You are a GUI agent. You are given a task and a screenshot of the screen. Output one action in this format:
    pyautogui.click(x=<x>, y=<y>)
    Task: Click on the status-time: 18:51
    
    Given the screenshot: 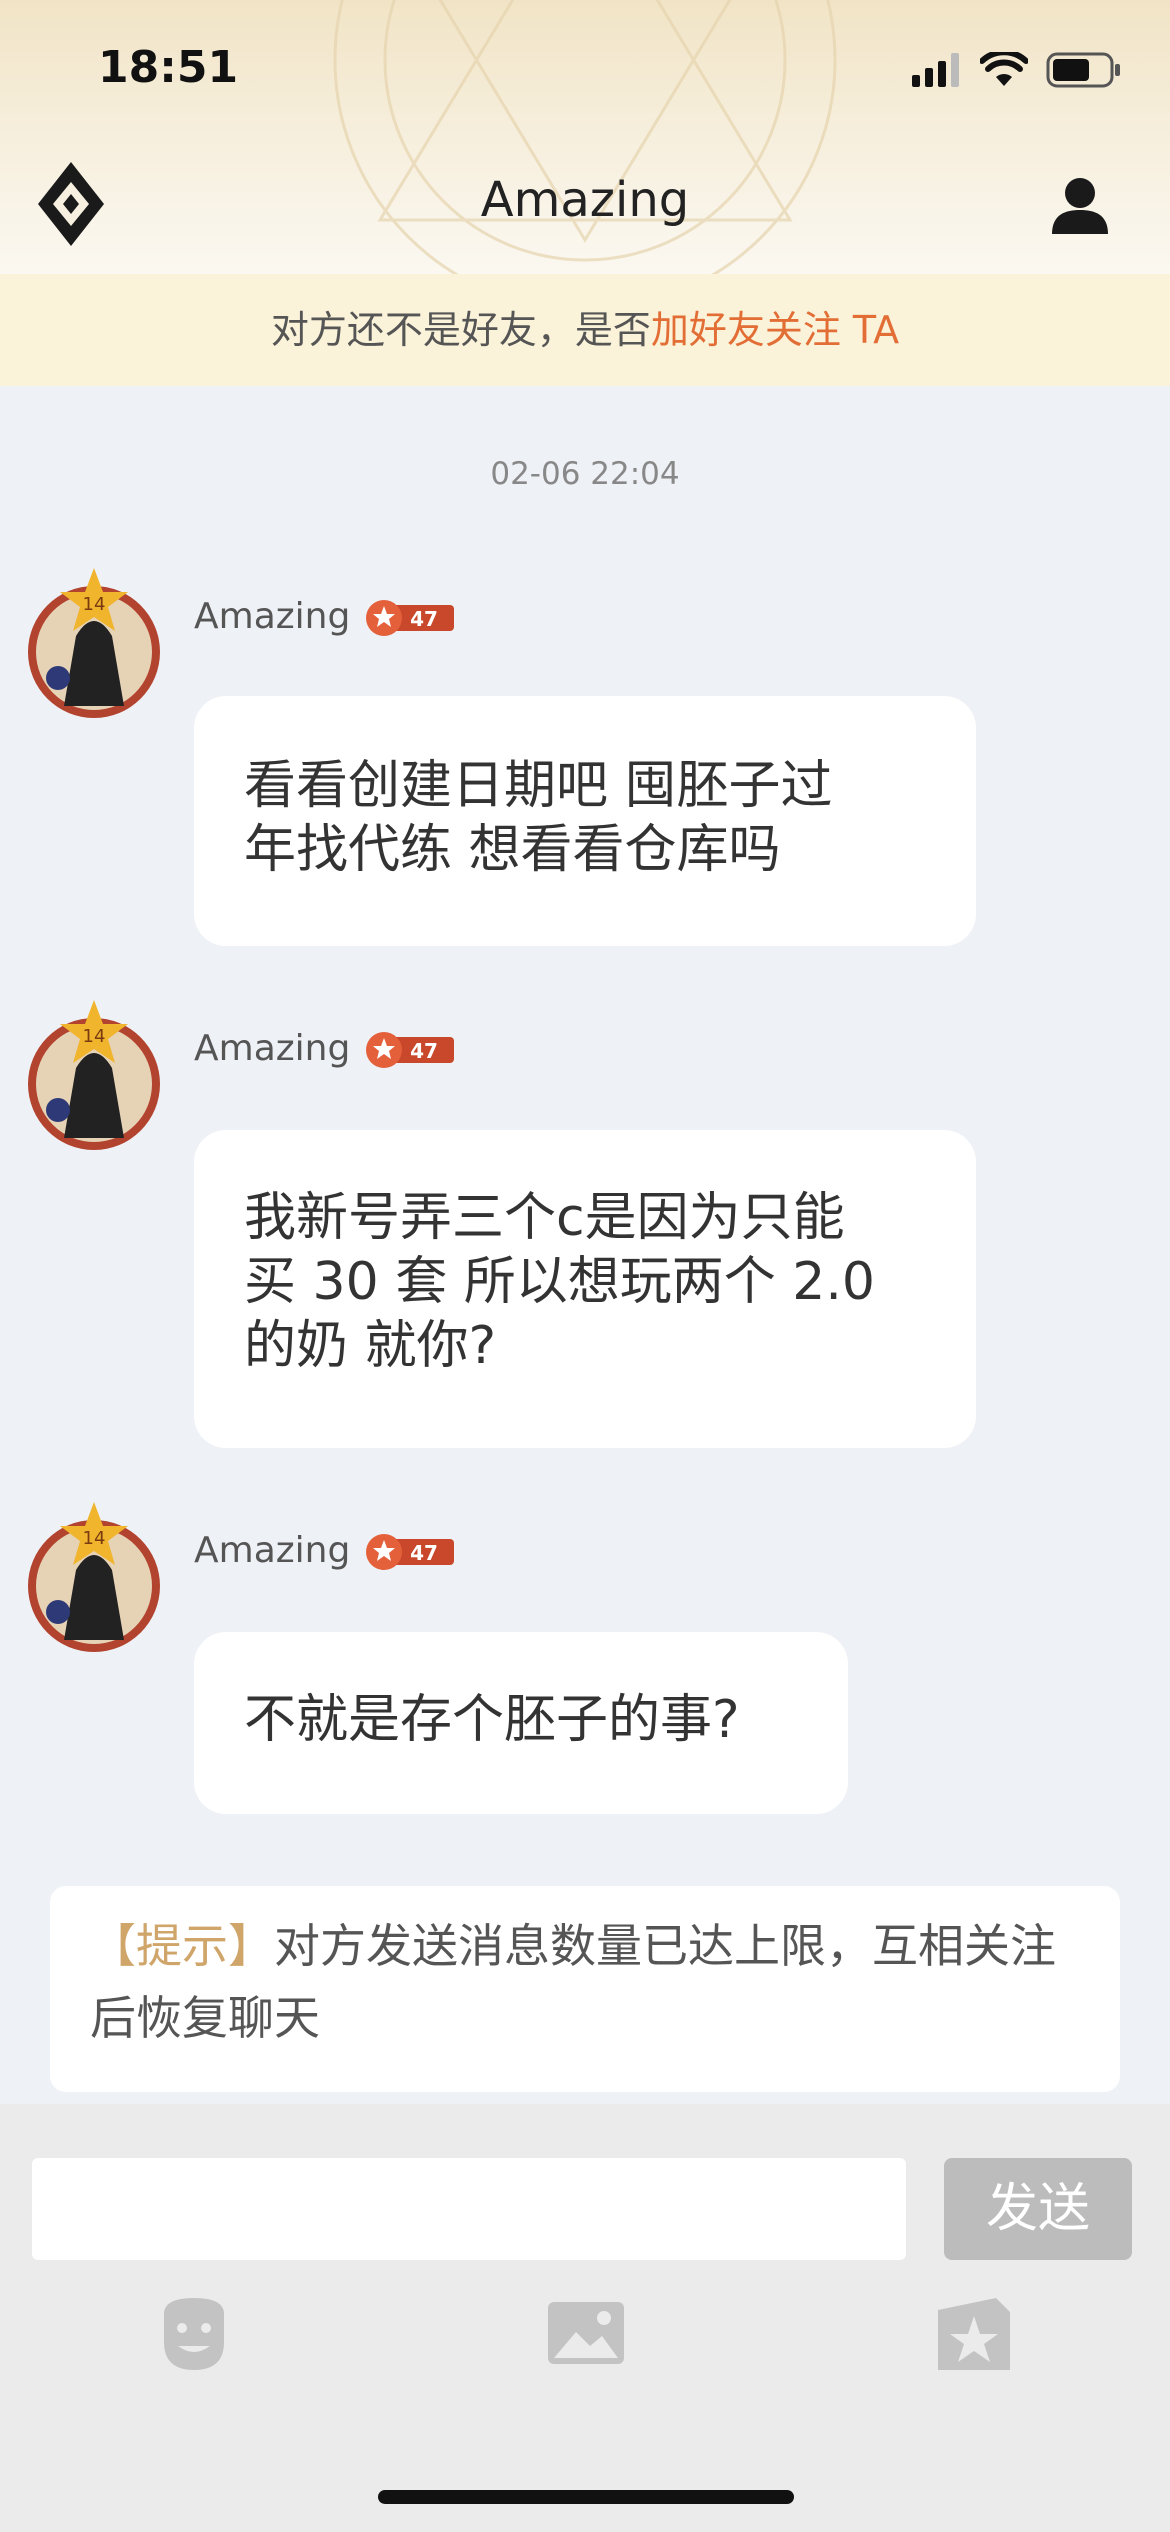 What is the action you would take?
    pyautogui.click(x=168, y=67)
    